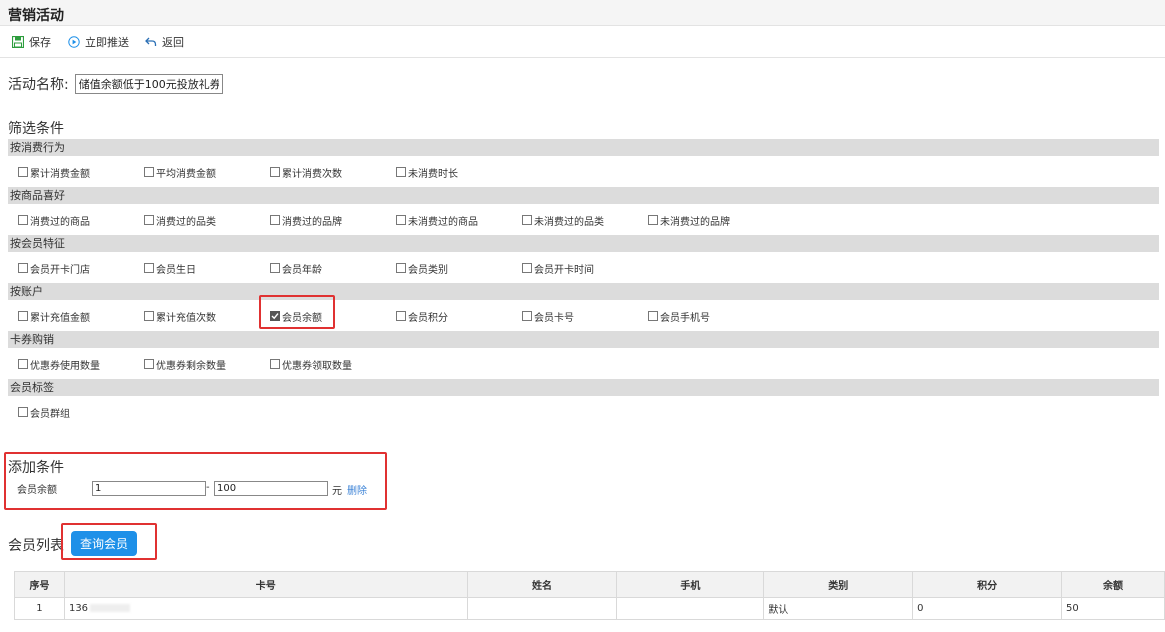 Image resolution: width=1165 pixels, height=632 pixels. Describe the element at coordinates (265, 608) in the screenshot. I see `cell-card-number: 136` at that location.